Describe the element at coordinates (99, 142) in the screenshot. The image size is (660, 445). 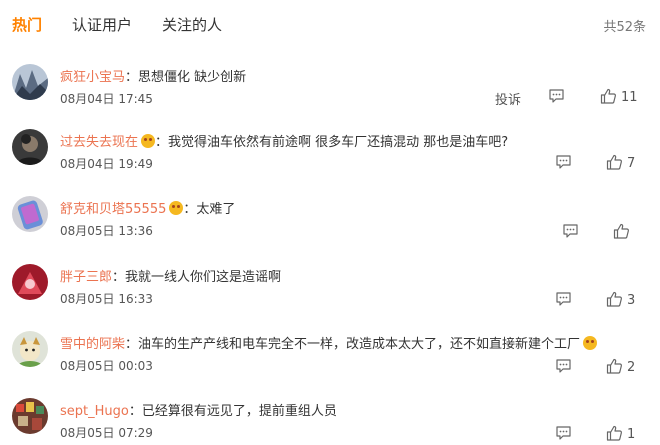
I see `username-link: 过去失去现在` at that location.